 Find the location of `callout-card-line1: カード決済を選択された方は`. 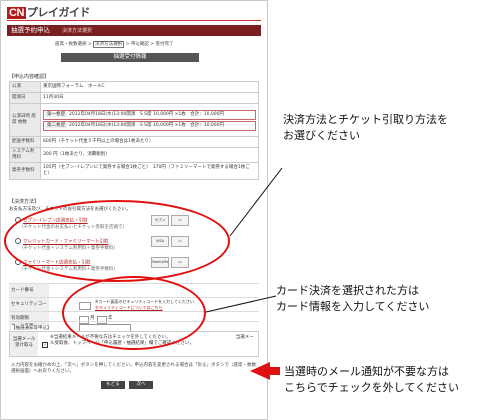

callout-card-line1: カード決済を選択された方は is located at coordinates (347, 290).